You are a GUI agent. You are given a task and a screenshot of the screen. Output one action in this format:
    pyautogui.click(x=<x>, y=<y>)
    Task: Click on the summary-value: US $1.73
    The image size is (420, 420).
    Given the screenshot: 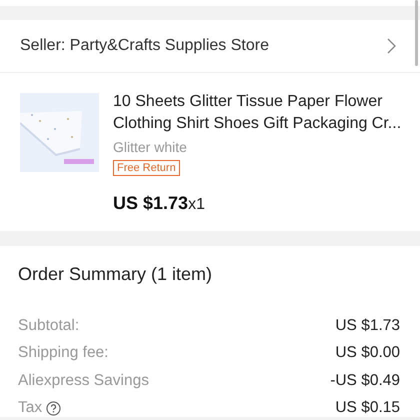 What is the action you would take?
    pyautogui.click(x=367, y=325)
    